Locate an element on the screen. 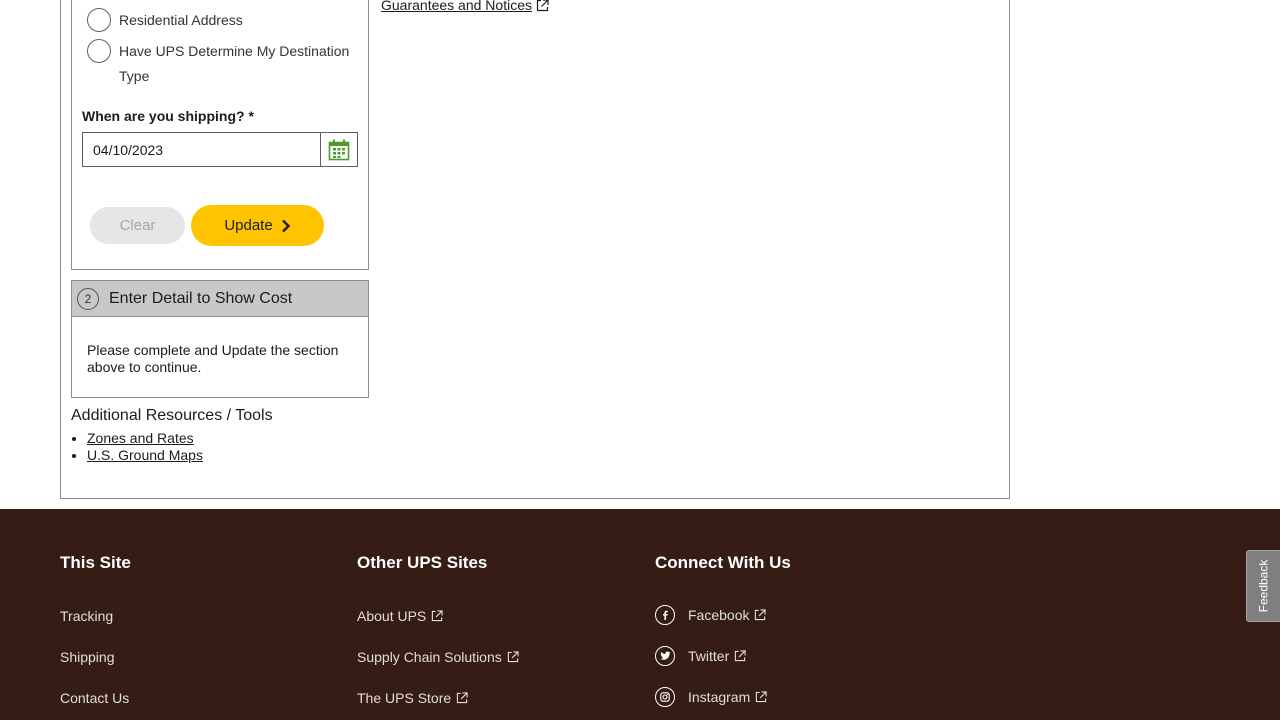 The image size is (1280, 720). step-2-title: Enter Detail to Show Cost is located at coordinates (201, 298).